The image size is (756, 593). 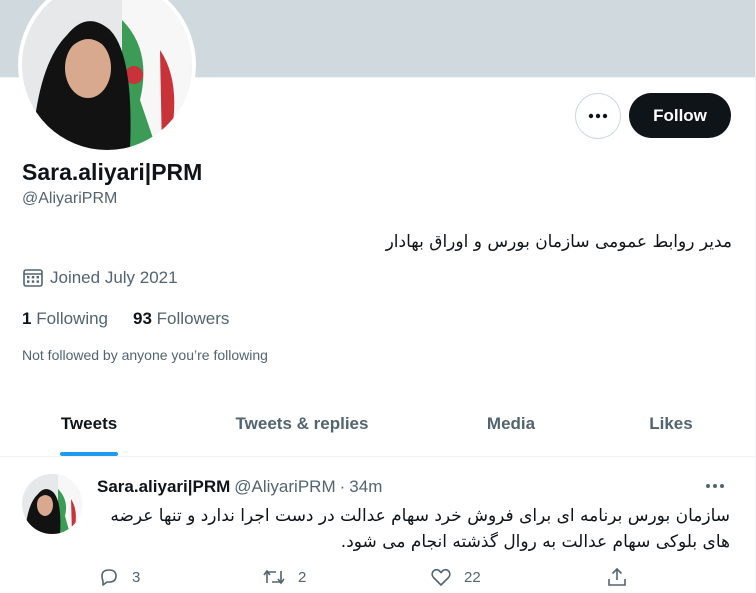 I want to click on joined-date: Joined July 2021, so click(x=100, y=278).